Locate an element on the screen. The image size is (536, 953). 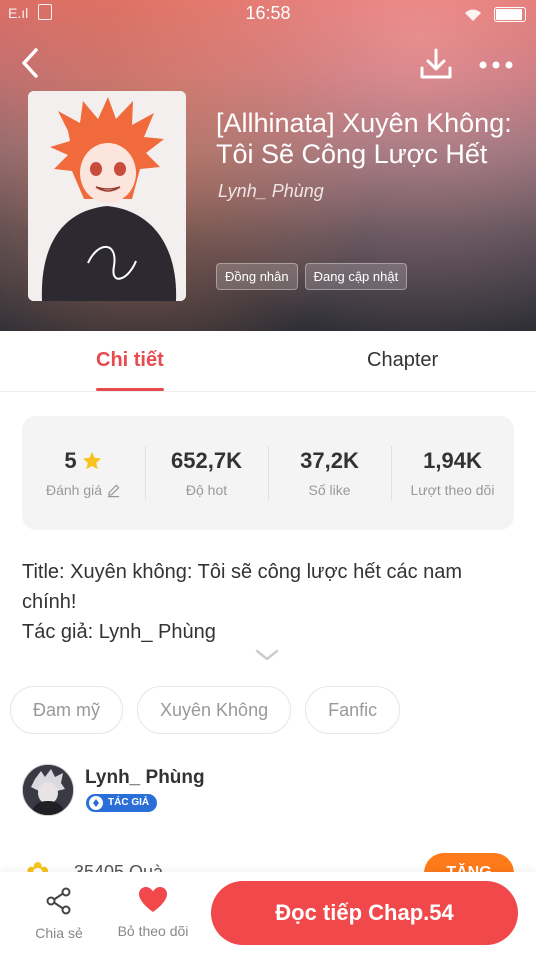
followers-value: 1,94K is located at coordinates (452, 460).